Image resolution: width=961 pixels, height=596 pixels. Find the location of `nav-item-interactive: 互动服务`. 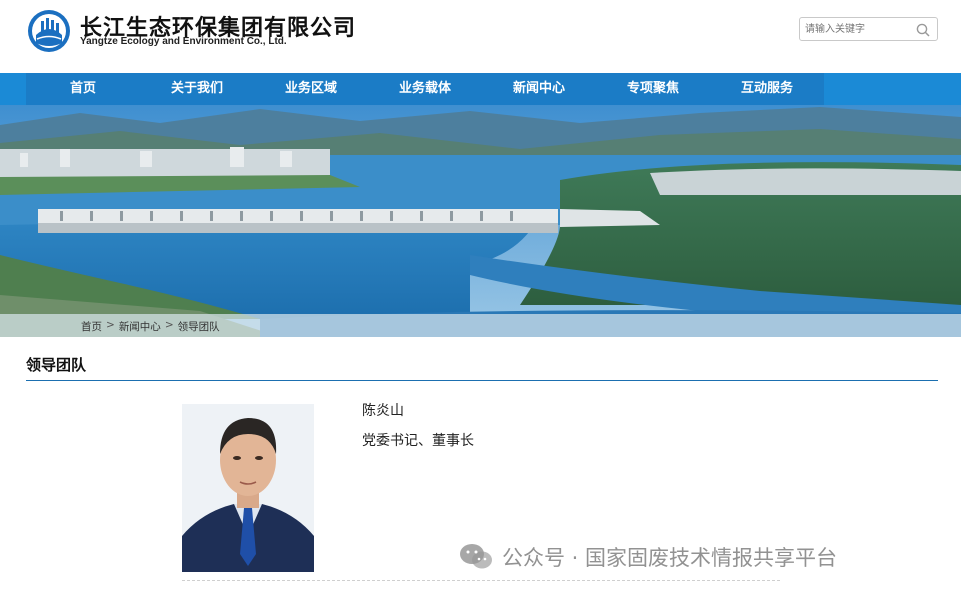

nav-item-interactive: 互动服务 is located at coordinates (767, 89).